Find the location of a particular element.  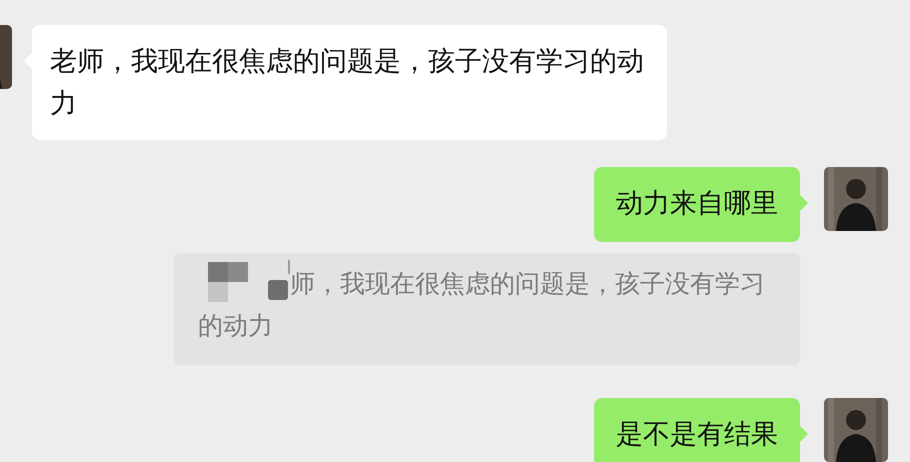

message-bubble: 动力来自哪里 is located at coordinates (697, 204).